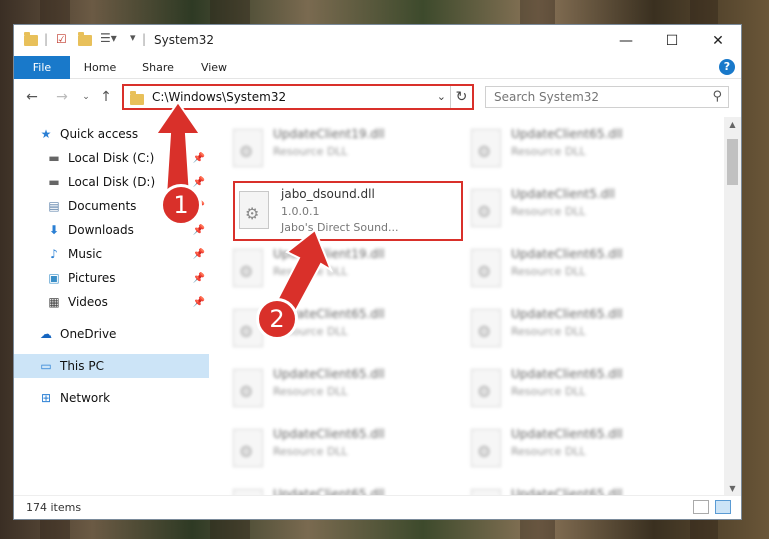 The height and width of the screenshot is (539, 769). I want to click on scroll-up-arrow-icon: ▲, so click(732, 125).